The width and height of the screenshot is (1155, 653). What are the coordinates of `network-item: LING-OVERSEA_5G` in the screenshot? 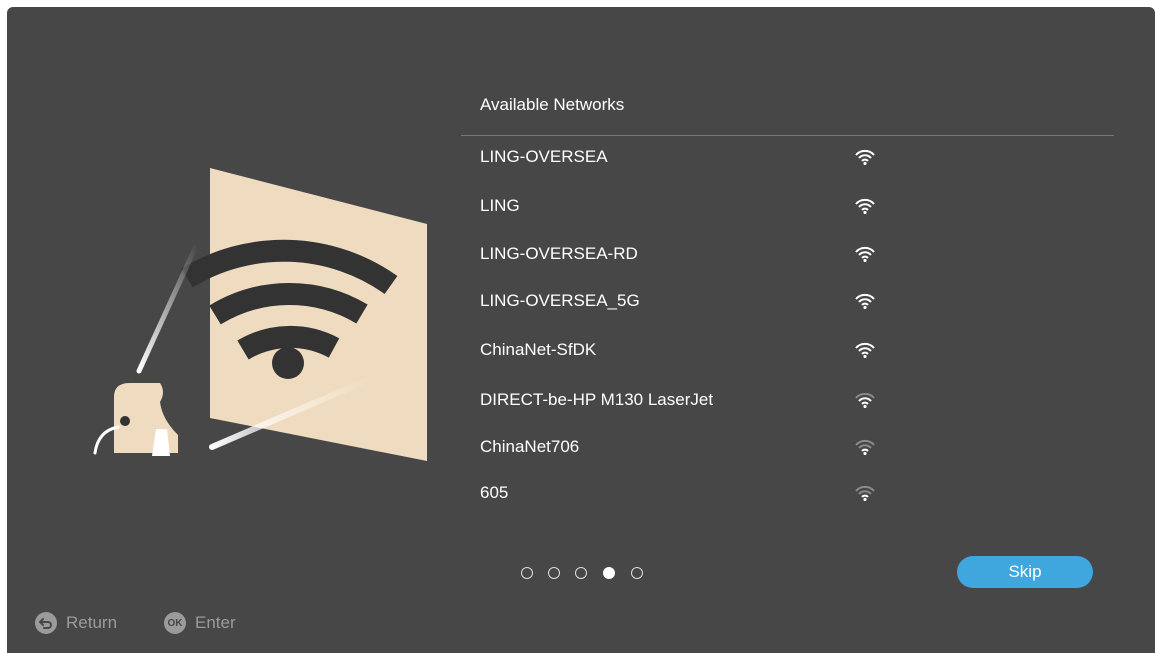 It's located at (787, 302).